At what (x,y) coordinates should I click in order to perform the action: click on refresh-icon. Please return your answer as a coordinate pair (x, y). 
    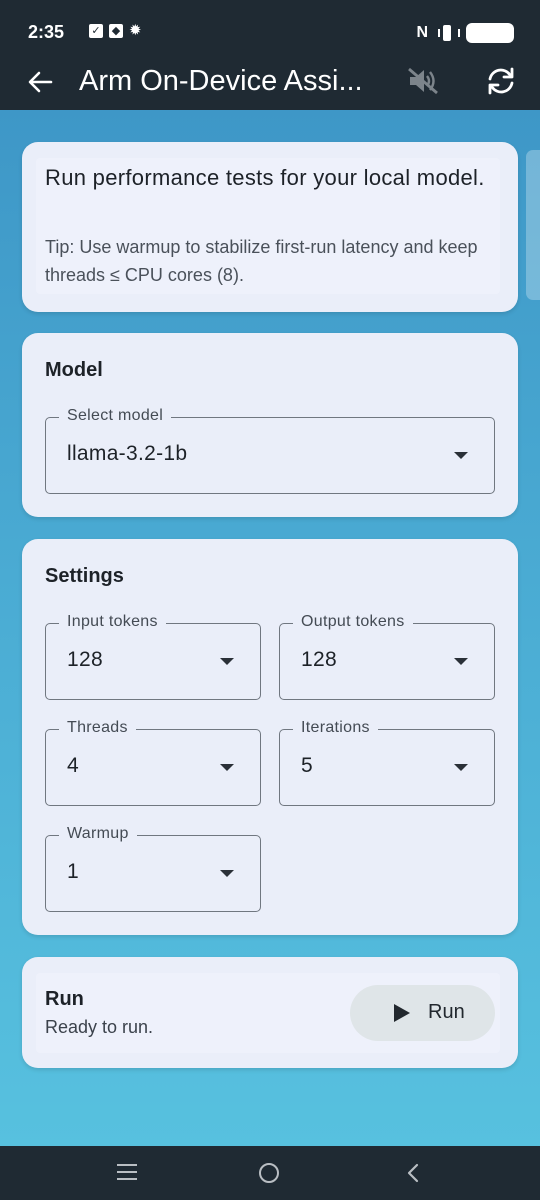
    Looking at the image, I should click on (501, 81).